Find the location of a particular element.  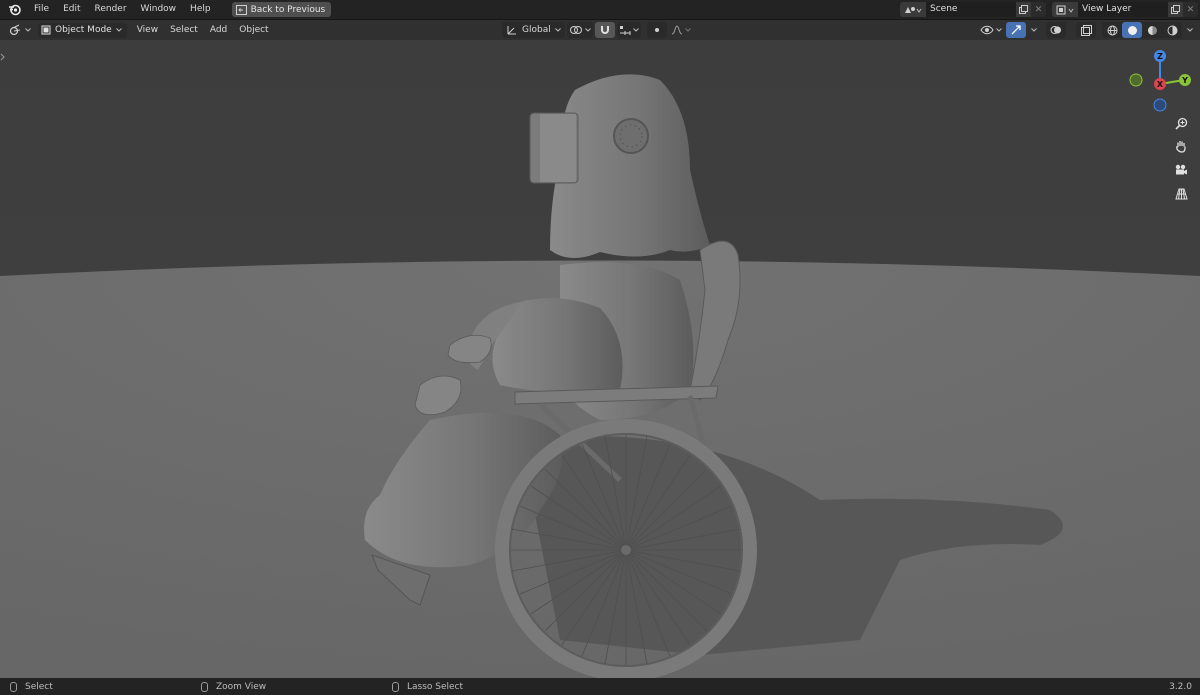

svg-text: Z is located at coordinates (1160, 56).